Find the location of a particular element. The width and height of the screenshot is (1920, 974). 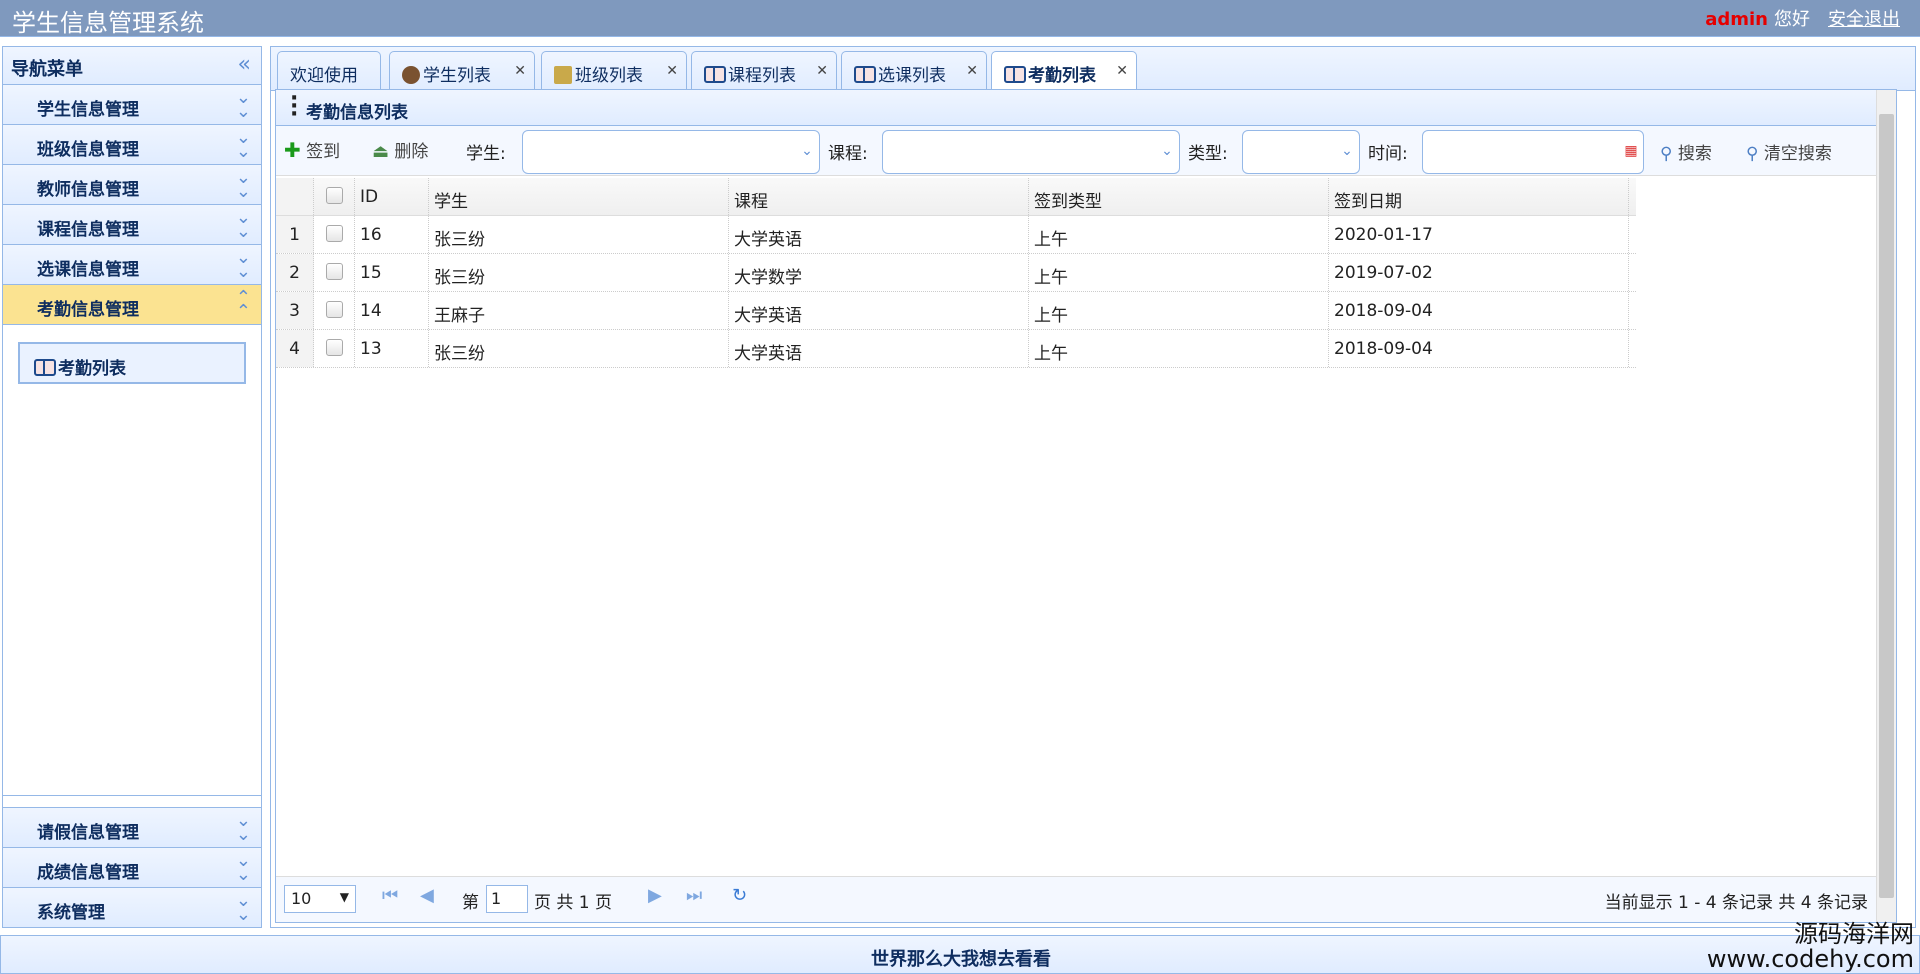

tab-attendance-list: 考勤列表 ✕ is located at coordinates (1064, 72).